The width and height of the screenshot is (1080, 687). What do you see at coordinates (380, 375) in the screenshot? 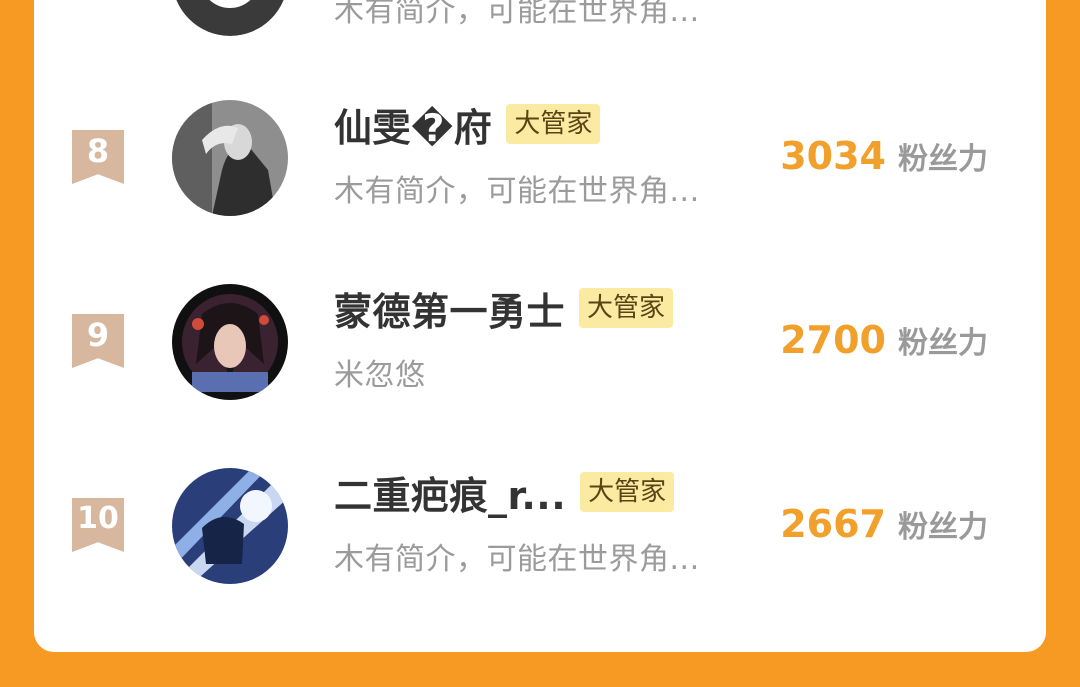
I see `bio-text: 米忽悠` at bounding box center [380, 375].